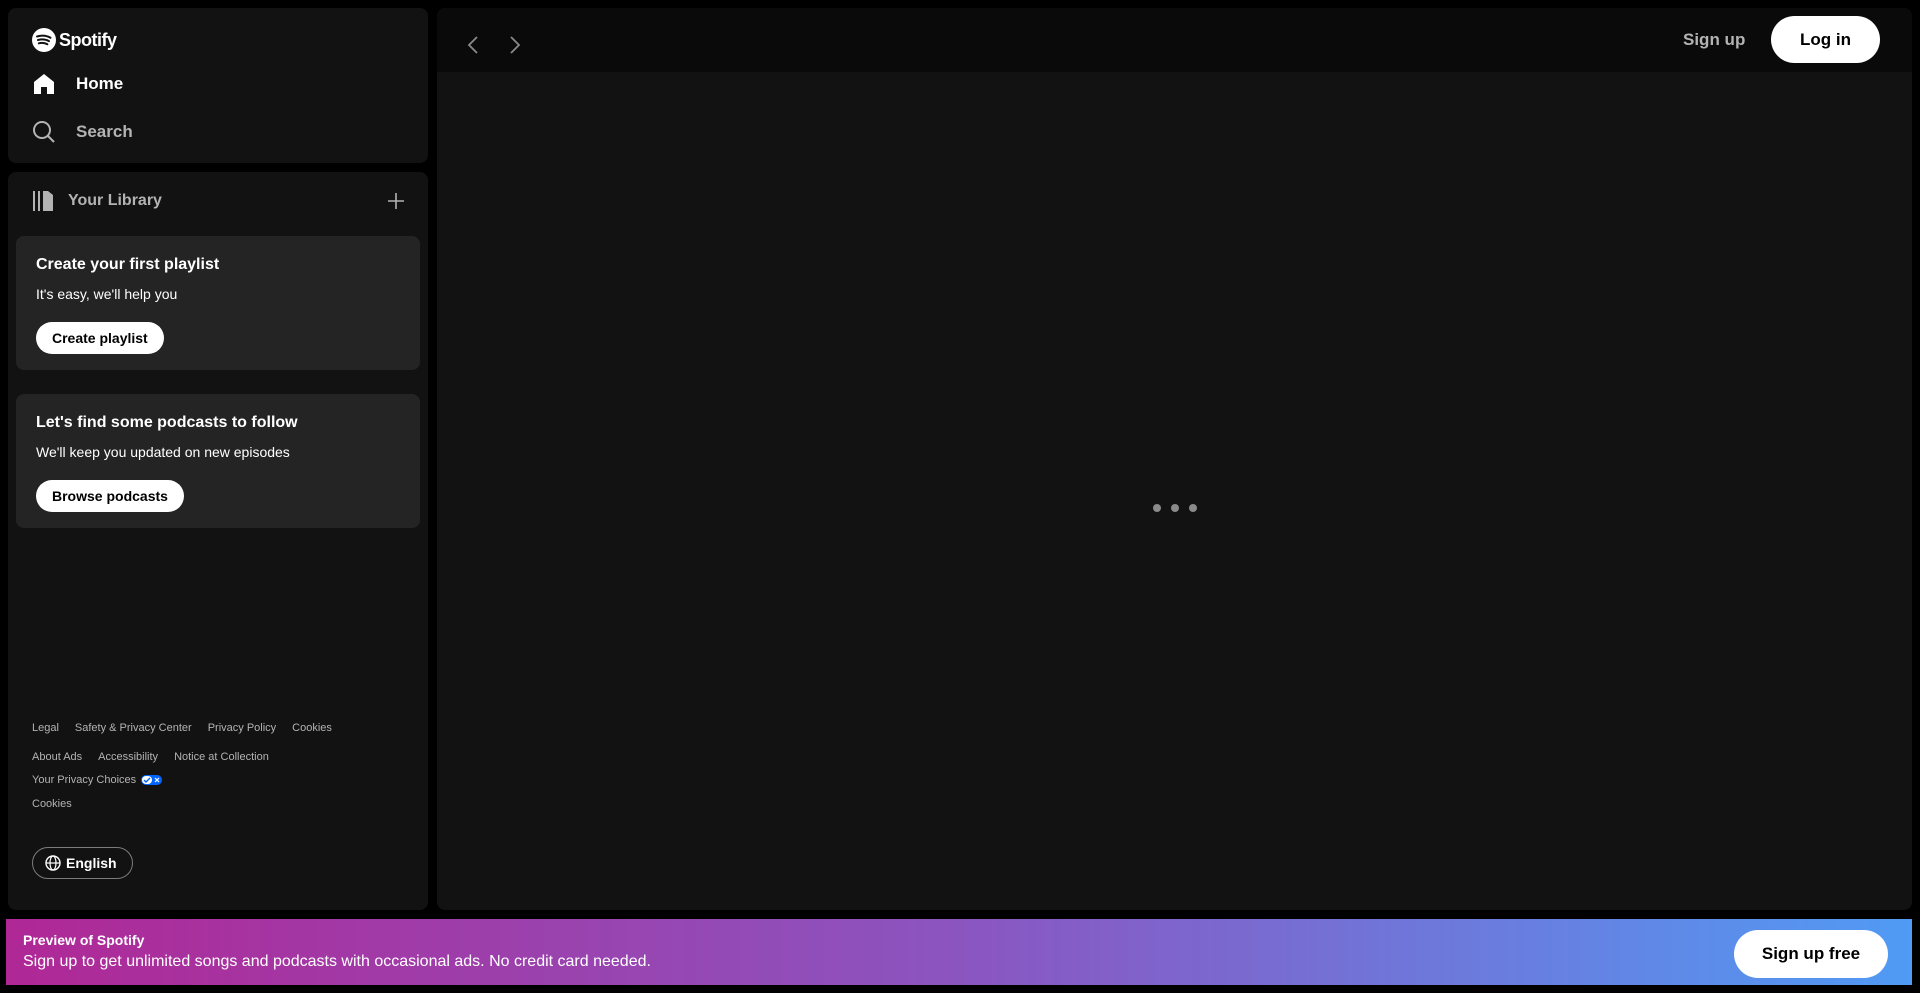  Describe the element at coordinates (104, 131) in the screenshot. I see `nav-search-label: Search` at that location.